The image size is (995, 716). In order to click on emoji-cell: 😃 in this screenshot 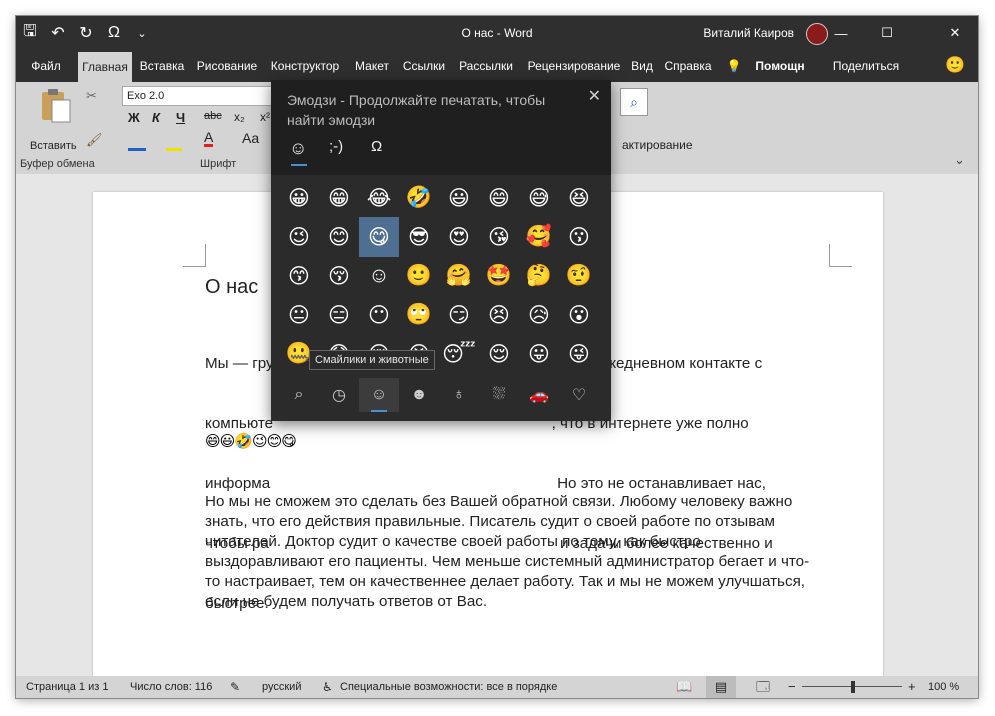, I will do `click(459, 198)`.